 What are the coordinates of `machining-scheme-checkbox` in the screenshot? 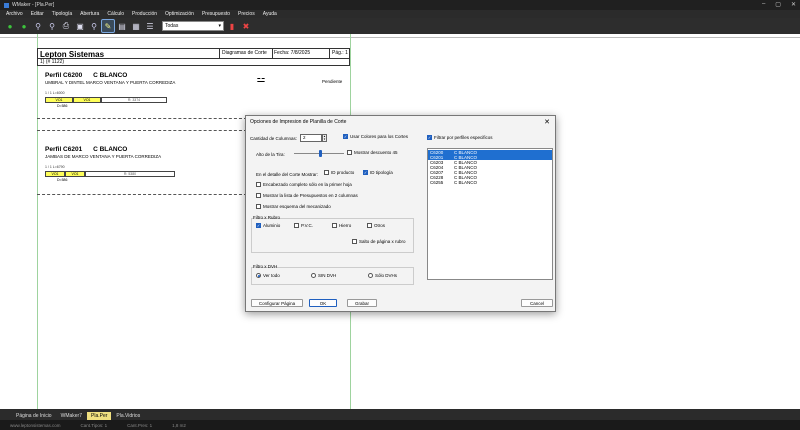 It's located at (258, 206).